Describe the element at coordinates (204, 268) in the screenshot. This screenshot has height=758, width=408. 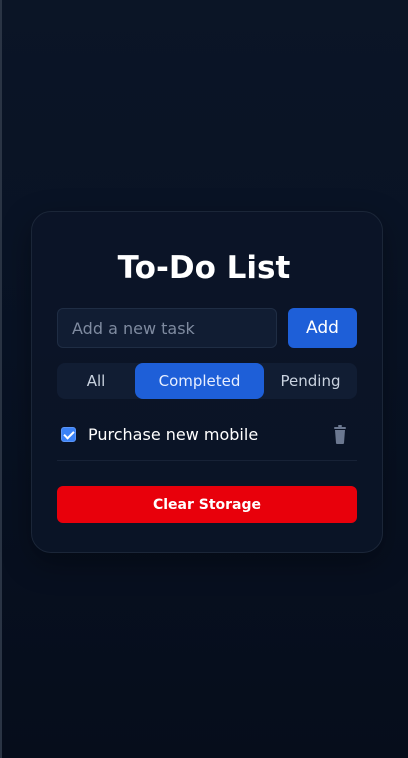
I see `page-title: To-Do List` at that location.